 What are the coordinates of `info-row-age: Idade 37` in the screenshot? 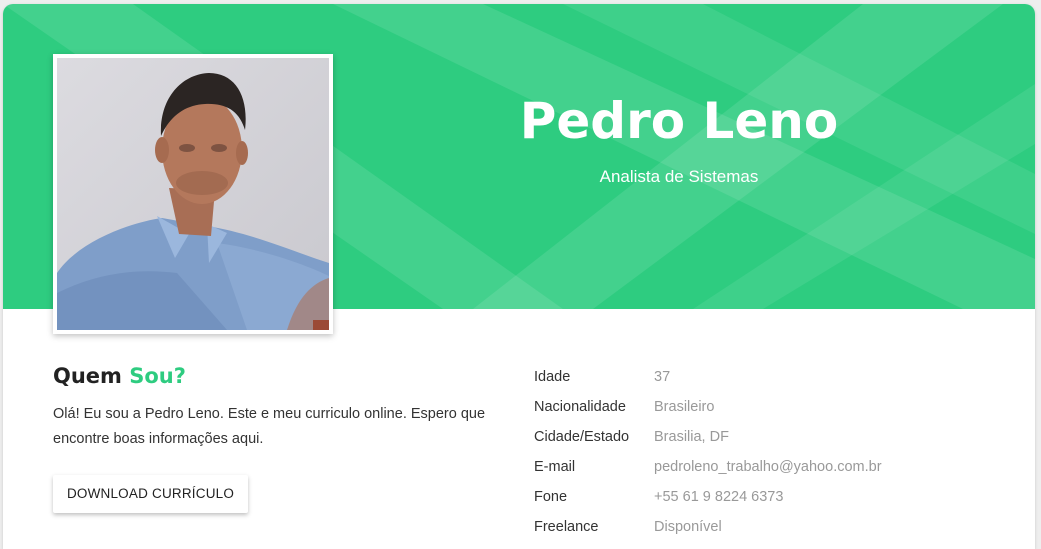 It's located at (708, 377).